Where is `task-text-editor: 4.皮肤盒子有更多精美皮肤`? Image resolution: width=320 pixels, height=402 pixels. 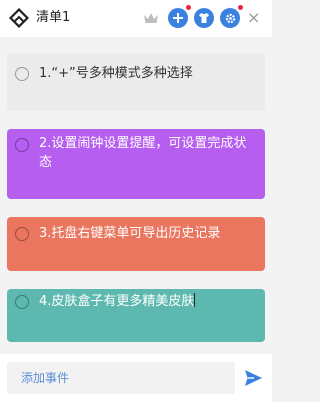 task-text-editor: 4.皮肤盒子有更多精美皮肤 is located at coordinates (147, 301).